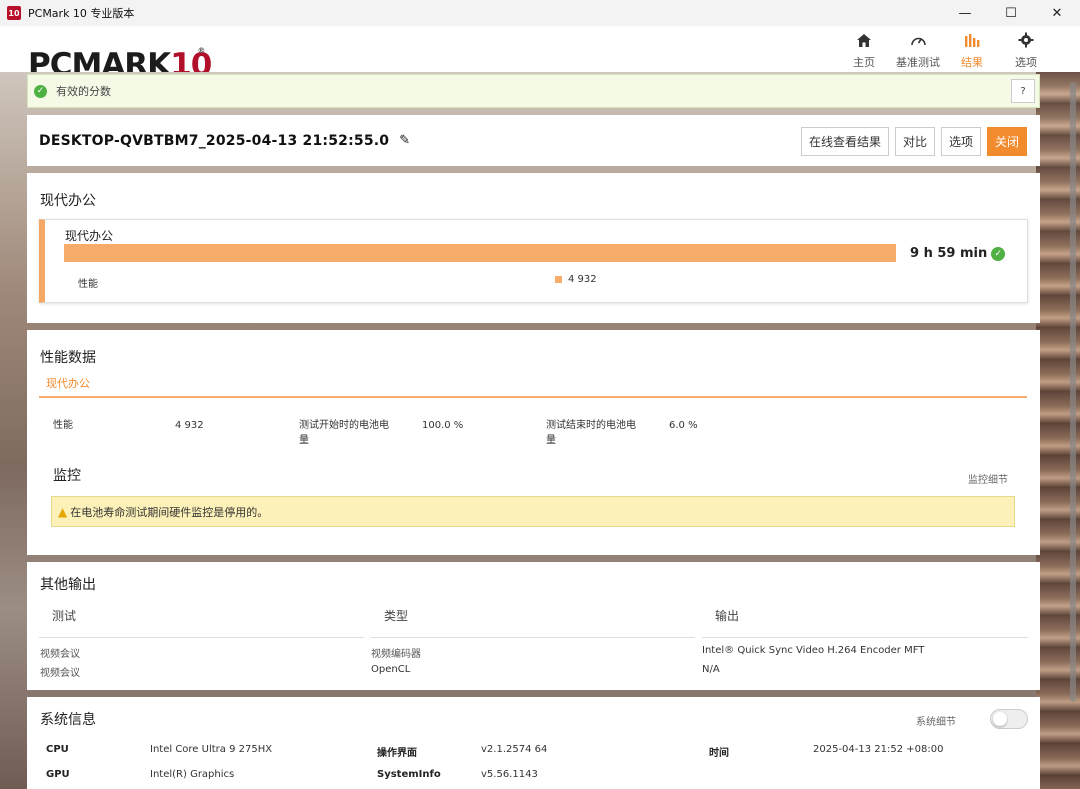 This screenshot has height=789, width=1080. What do you see at coordinates (58, 774) in the screenshot?
I see `gpu-key: GPU` at bounding box center [58, 774].